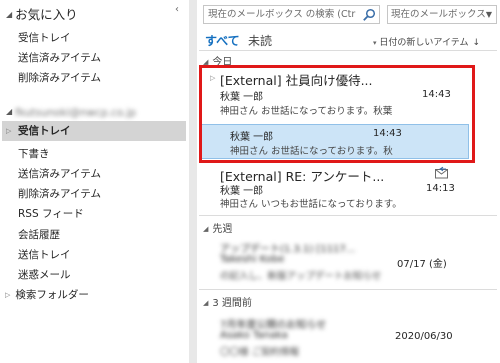  Describe the element at coordinates (193, 181) in the screenshot. I see `pane-splitter` at that location.